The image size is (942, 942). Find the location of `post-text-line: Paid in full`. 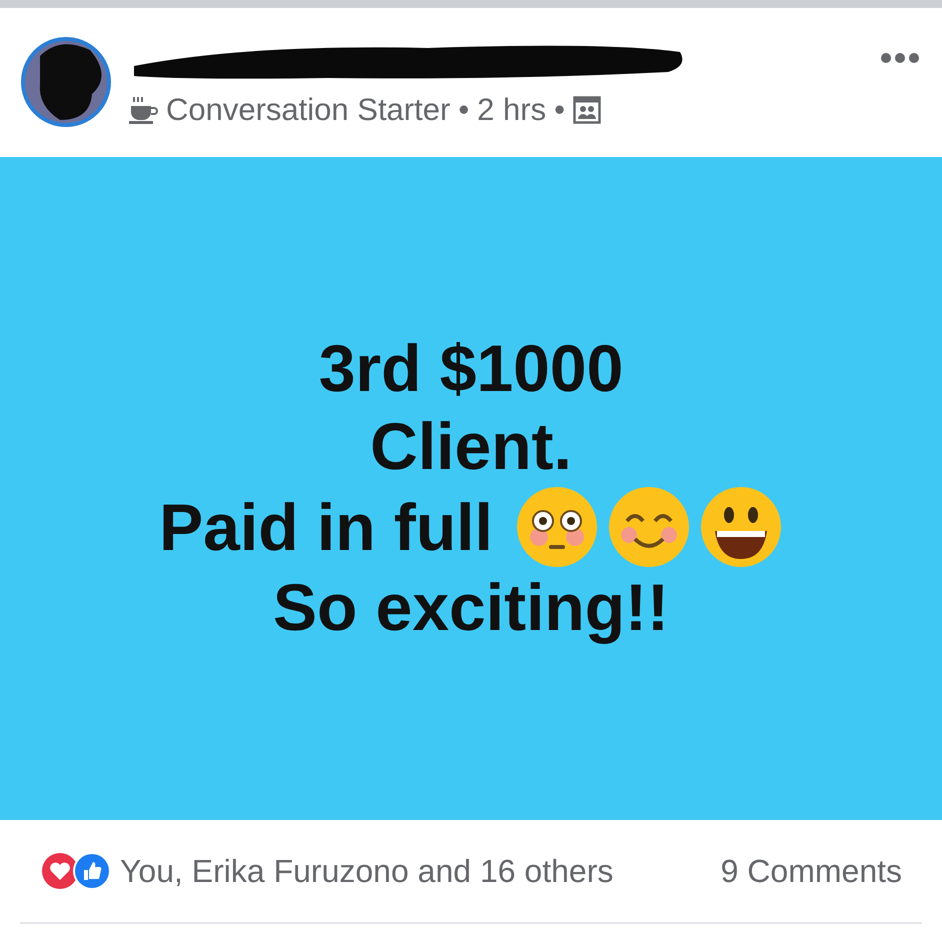

post-text-line: Paid in full is located at coordinates (326, 527).